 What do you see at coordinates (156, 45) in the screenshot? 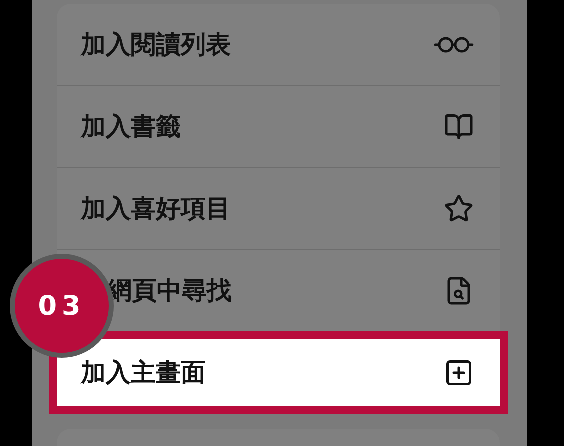
I see `menu-item-label: 加入閱讀列表` at bounding box center [156, 45].